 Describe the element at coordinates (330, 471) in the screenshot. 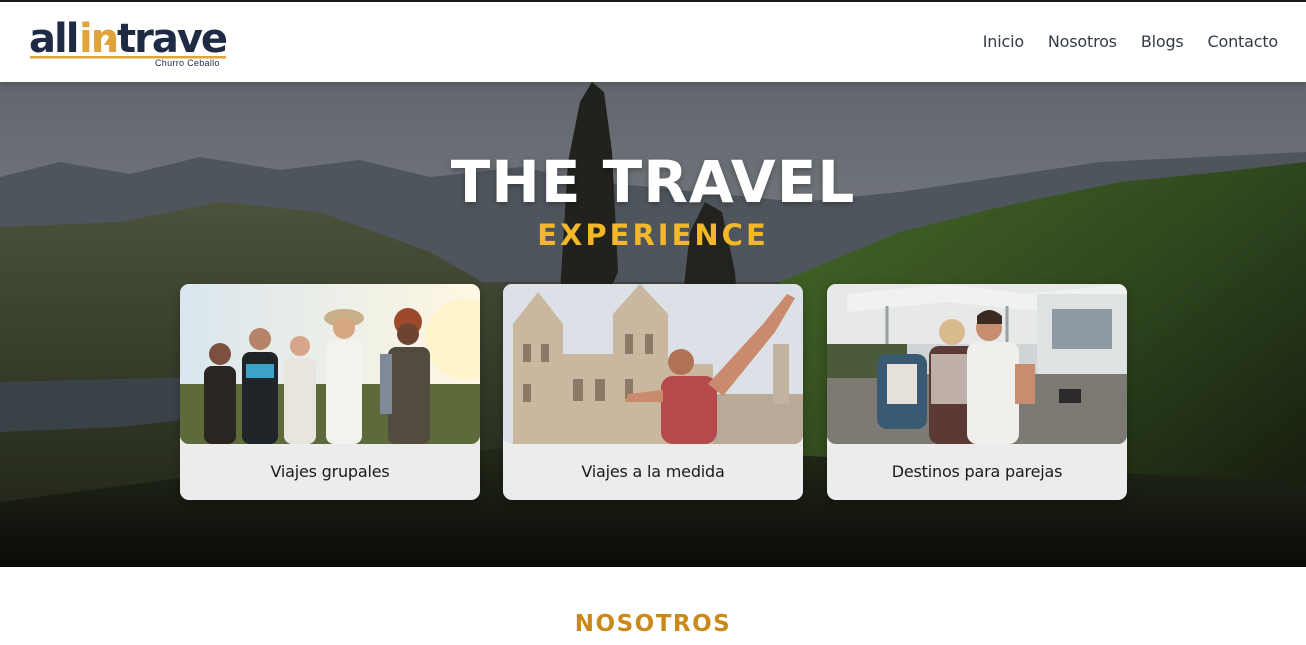

I see `card-label: Viajes grupales` at that location.